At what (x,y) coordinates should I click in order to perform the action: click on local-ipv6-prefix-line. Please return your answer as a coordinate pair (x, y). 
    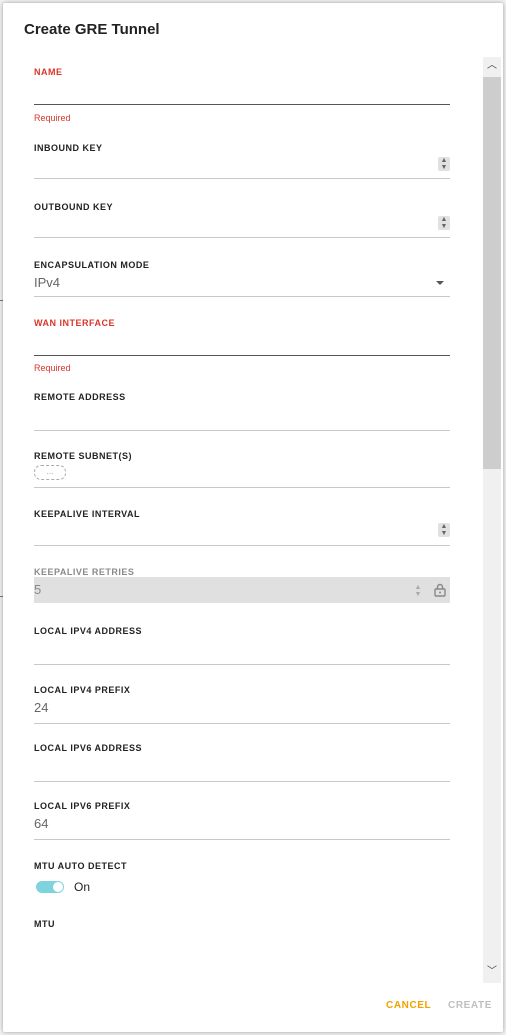
    Looking at the image, I should click on (242, 839).